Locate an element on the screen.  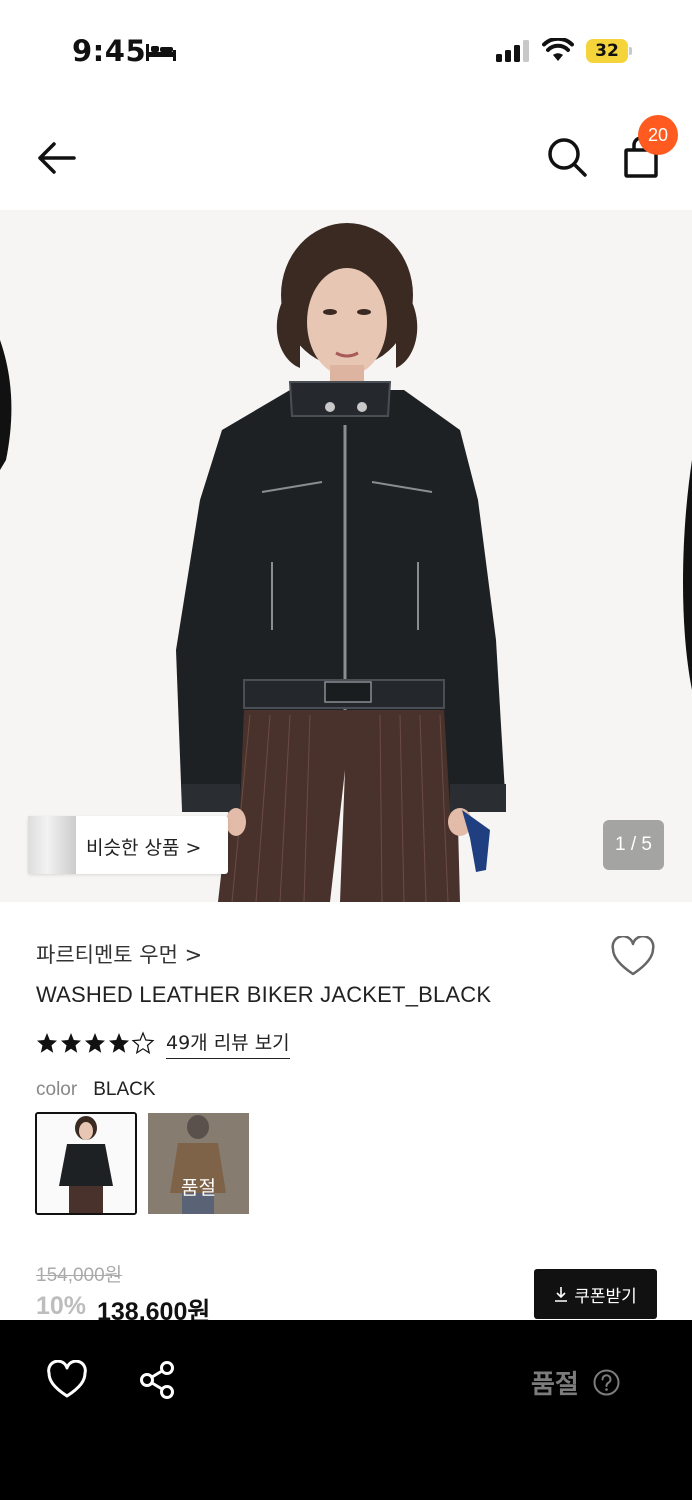
coupon-button: 쿠폰받기 is located at coordinates (595, 1294).